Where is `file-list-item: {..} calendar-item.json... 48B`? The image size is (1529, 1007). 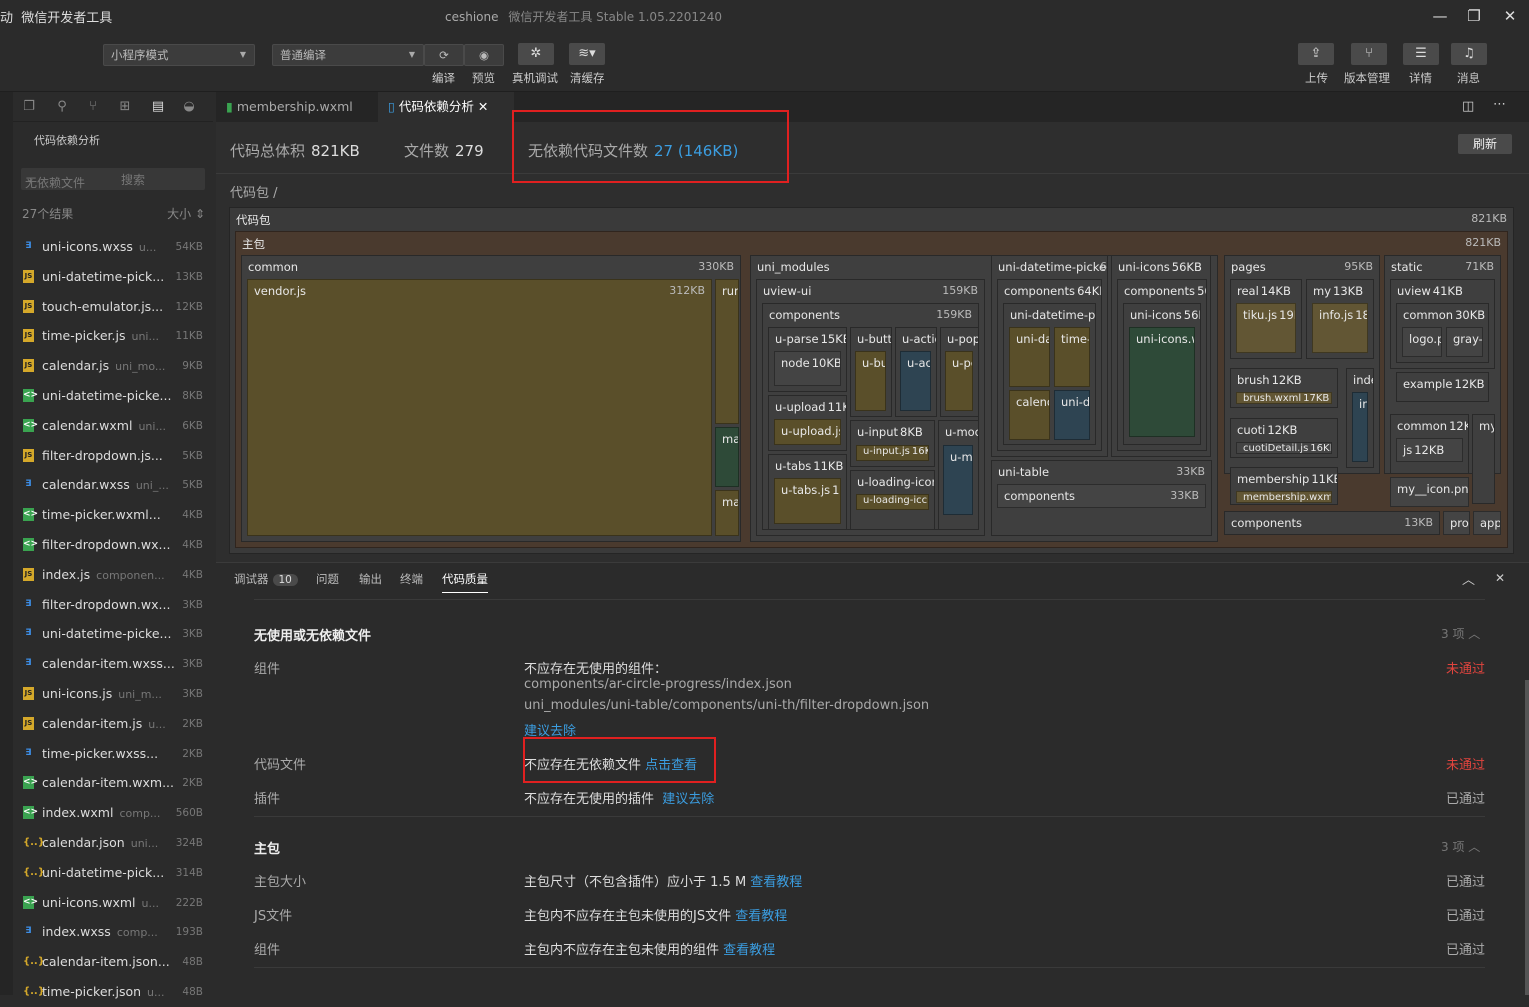
file-list-item: {..} calendar-item.json... 48B is located at coordinates (113, 962).